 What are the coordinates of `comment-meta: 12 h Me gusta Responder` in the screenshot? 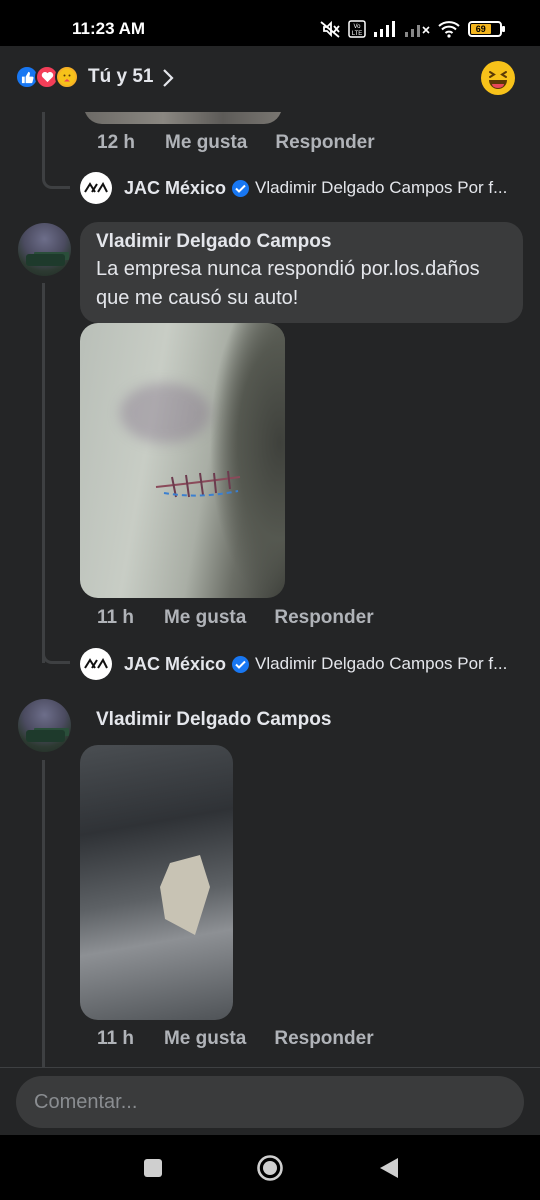 It's located at (236, 143).